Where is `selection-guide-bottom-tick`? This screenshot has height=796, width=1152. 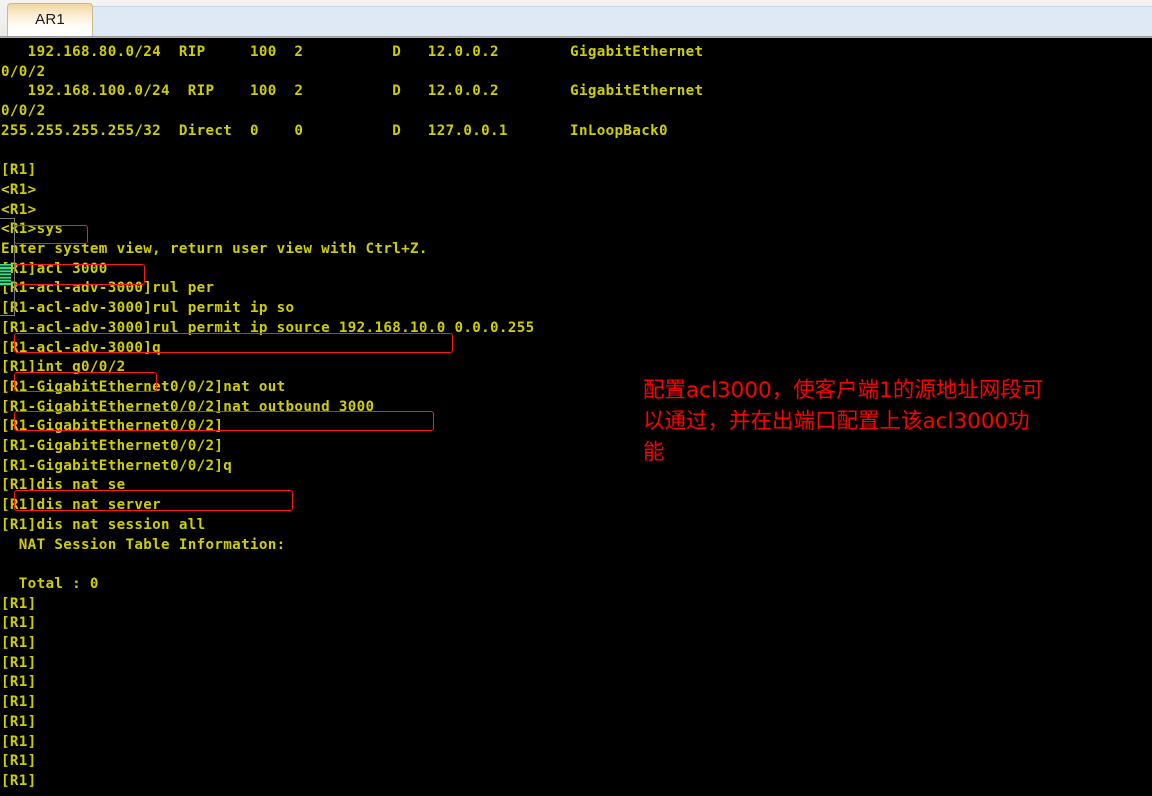
selection-guide-bottom-tick is located at coordinates (7, 315).